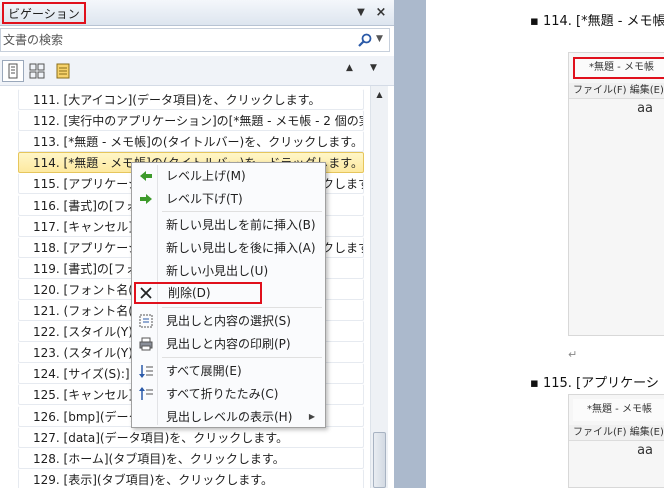 The image size is (664, 488). What do you see at coordinates (228, 225) in the screenshot?
I see `menu-item-insert-before: 新しい見出しを前に挿入(B)` at bounding box center [228, 225].